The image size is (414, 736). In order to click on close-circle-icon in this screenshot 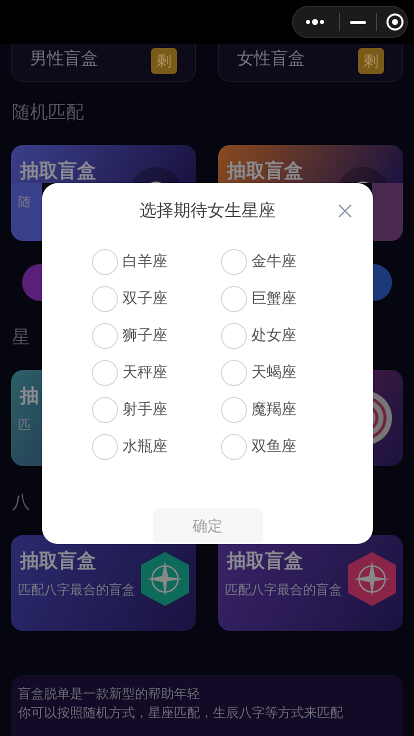, I will do `click(395, 22)`.